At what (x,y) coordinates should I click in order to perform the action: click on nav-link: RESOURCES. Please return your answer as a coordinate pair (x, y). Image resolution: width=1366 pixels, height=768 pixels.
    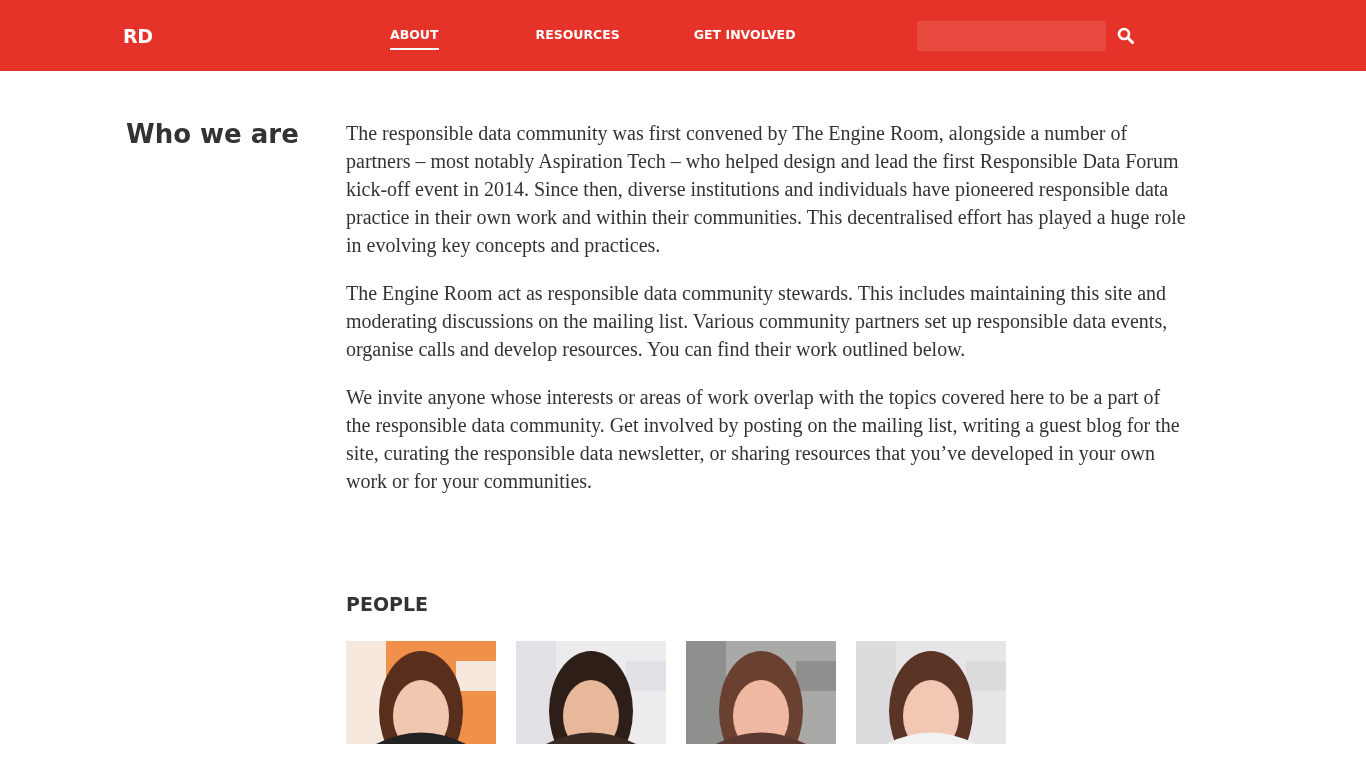
    Looking at the image, I should click on (577, 35).